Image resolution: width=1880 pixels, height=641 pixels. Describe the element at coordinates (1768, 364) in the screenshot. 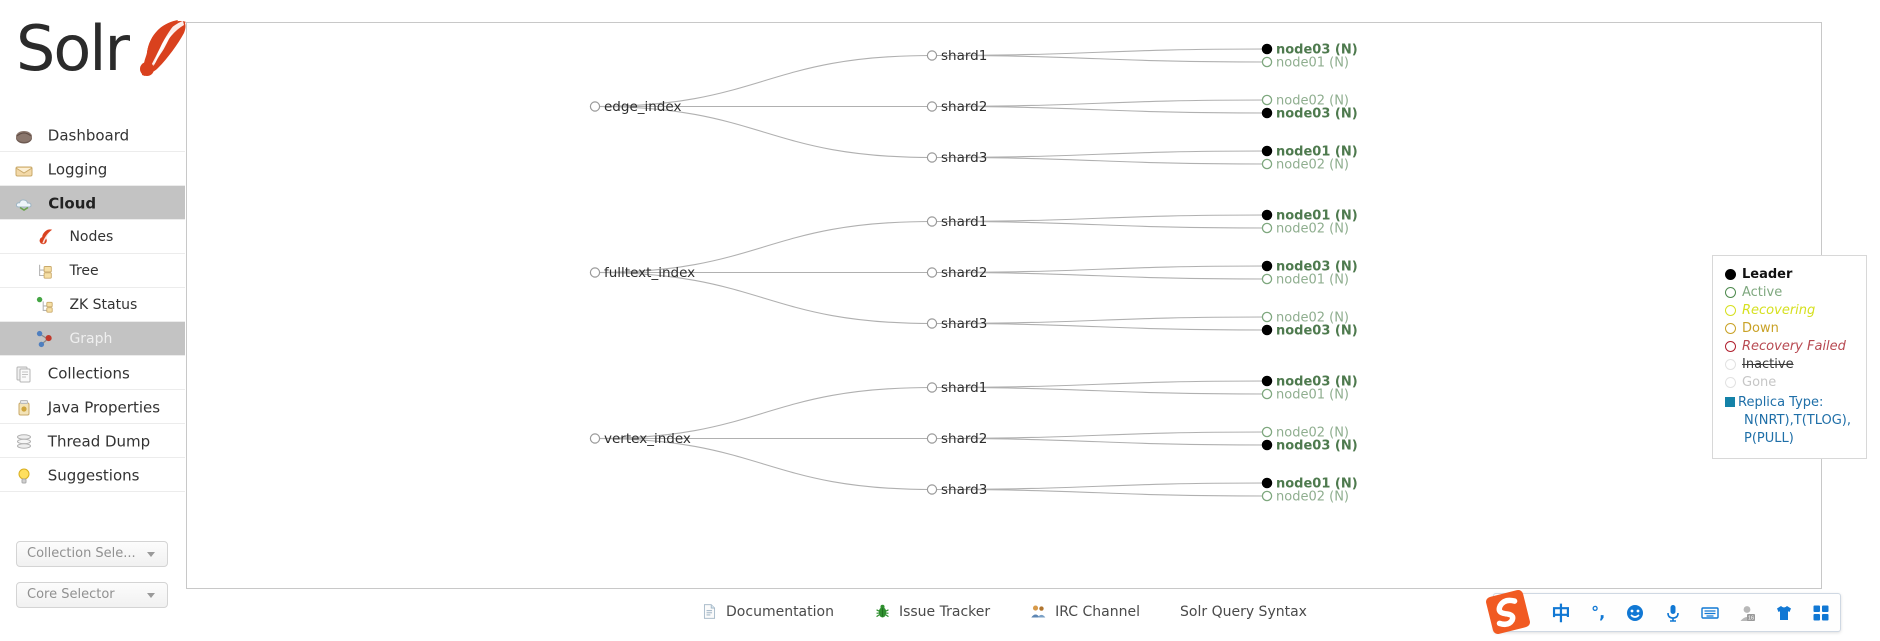

I see `legend-label: Inactive` at that location.